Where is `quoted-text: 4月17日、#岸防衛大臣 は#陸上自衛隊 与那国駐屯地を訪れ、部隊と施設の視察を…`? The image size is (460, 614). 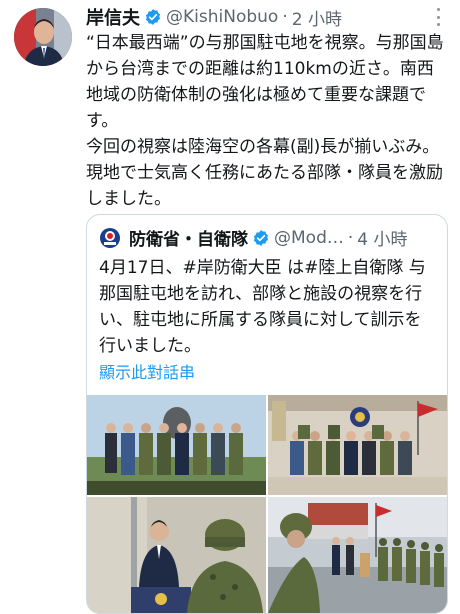
quoted-text: 4月17日、#岸防衛大臣 は#陸上自衛隊 与那国駐屯地を訪れ、部隊と施設の視察を… is located at coordinates (262, 307).